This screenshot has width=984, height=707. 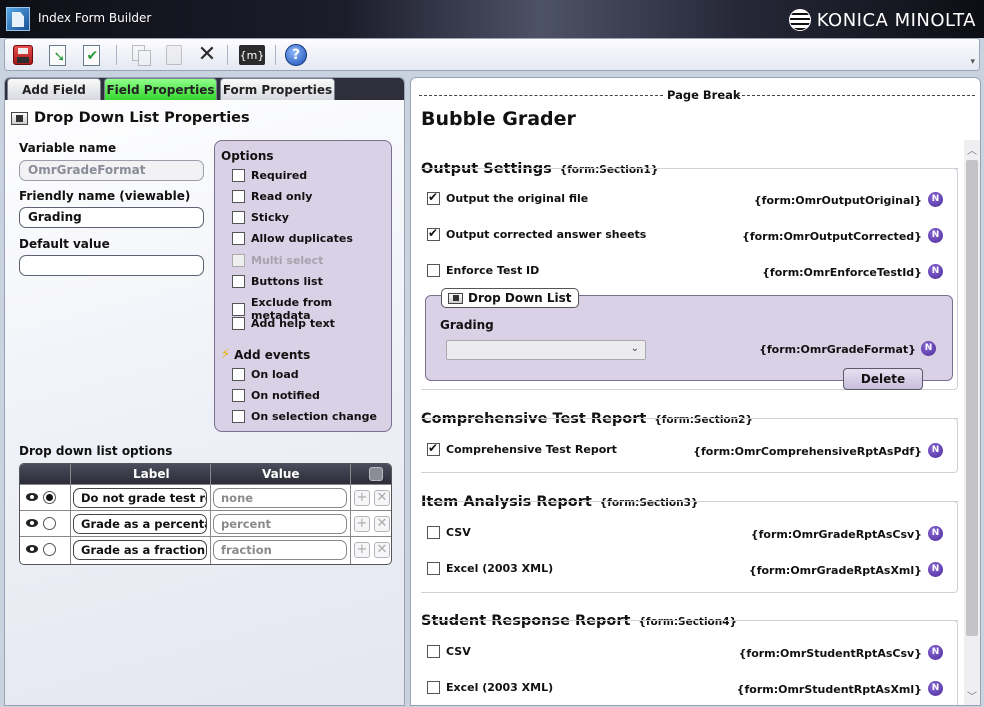 I want to click on scroll-up-icon: ︿, so click(x=972, y=149).